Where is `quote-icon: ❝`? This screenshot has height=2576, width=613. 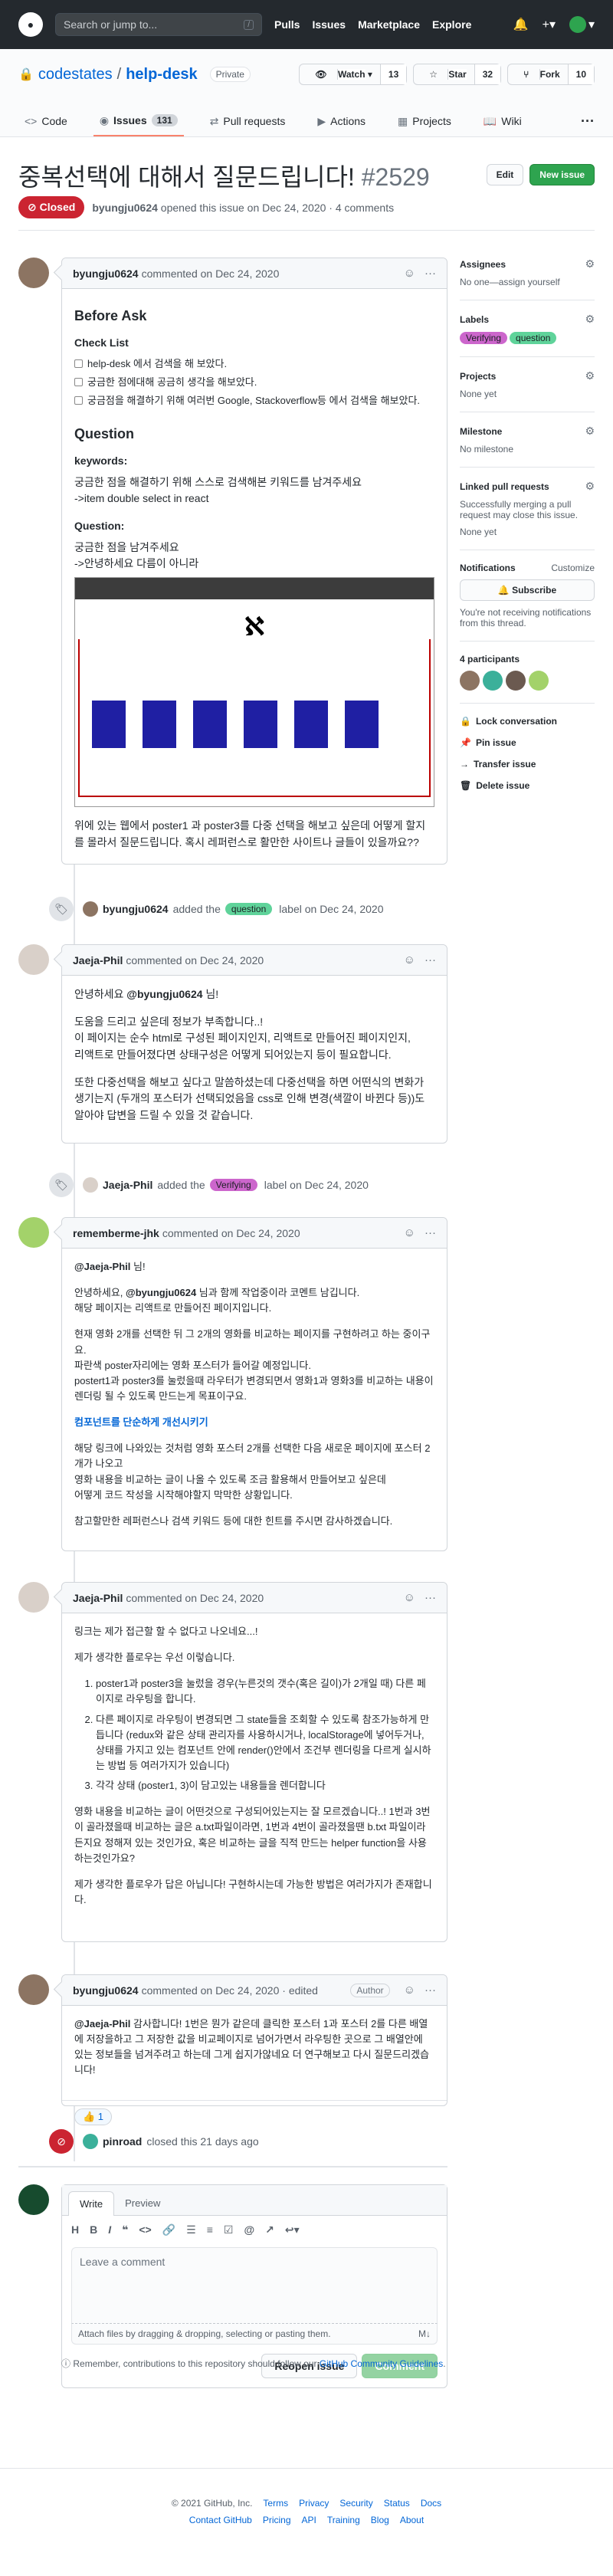 quote-icon: ❝ is located at coordinates (125, 2229).